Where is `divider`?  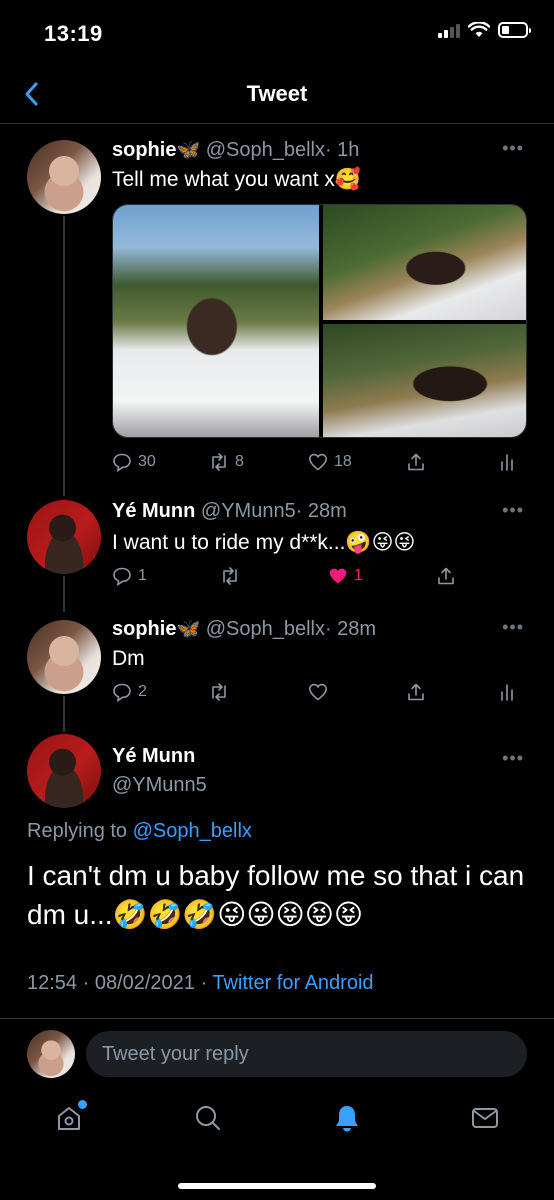
divider is located at coordinates (277, 1018).